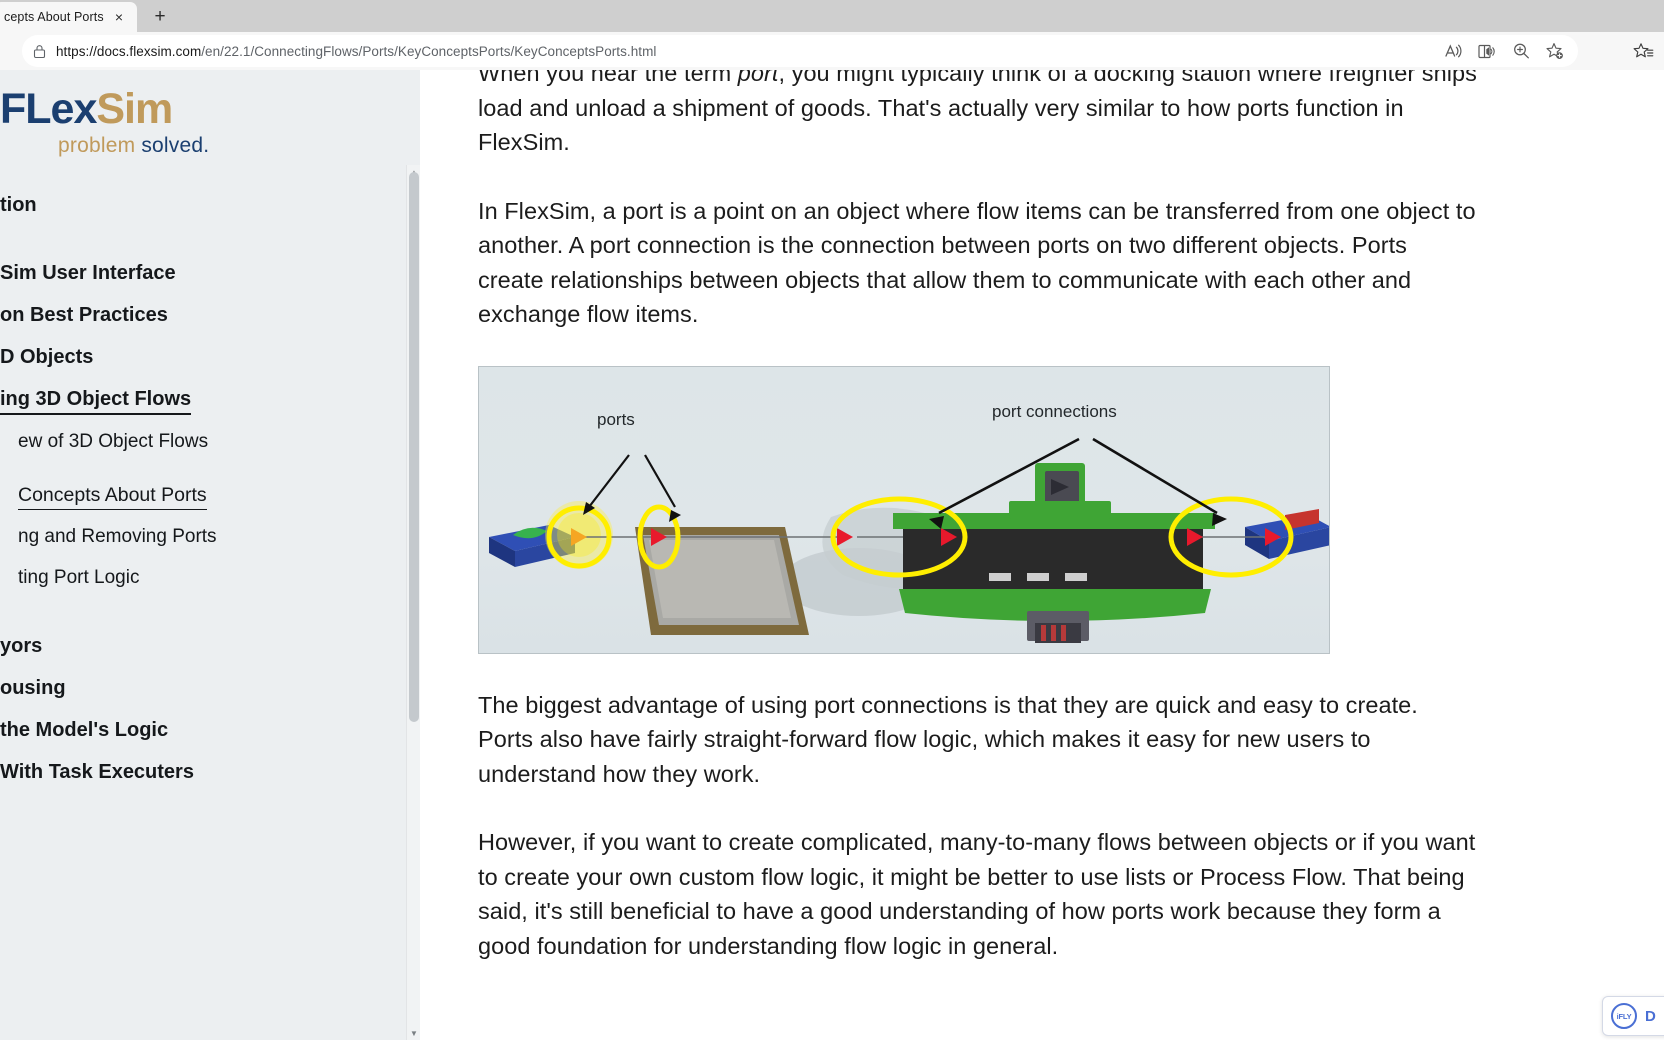 This screenshot has height=1040, width=1664. What do you see at coordinates (96, 396) in the screenshot?
I see `sidebar-item-connecting-3d-object-flows: ing 3D Object Flows` at bounding box center [96, 396].